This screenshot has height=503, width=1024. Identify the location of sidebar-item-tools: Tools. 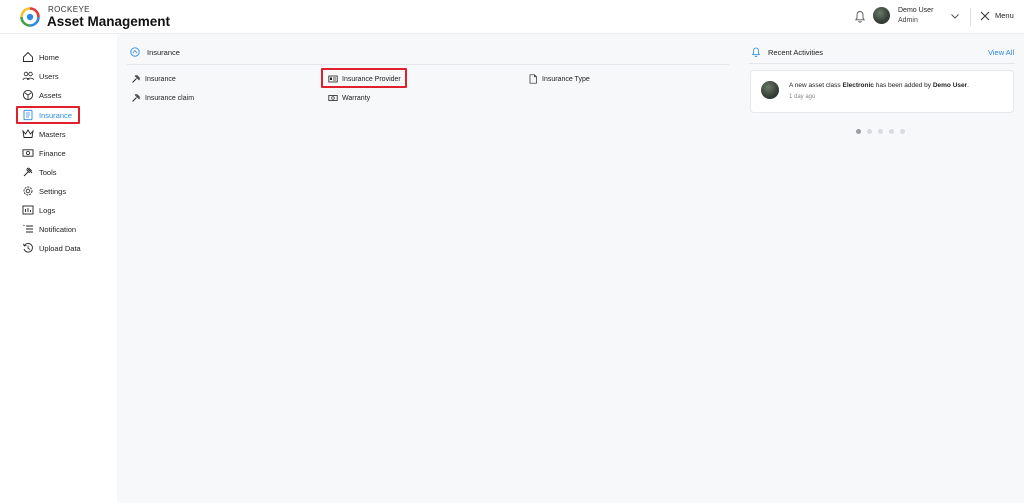
(39, 172).